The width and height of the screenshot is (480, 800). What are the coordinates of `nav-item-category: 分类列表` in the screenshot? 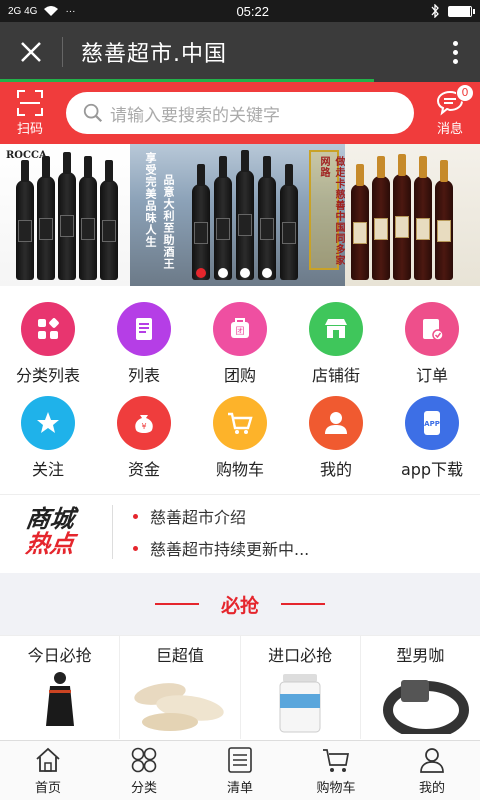 It's located at (48, 349).